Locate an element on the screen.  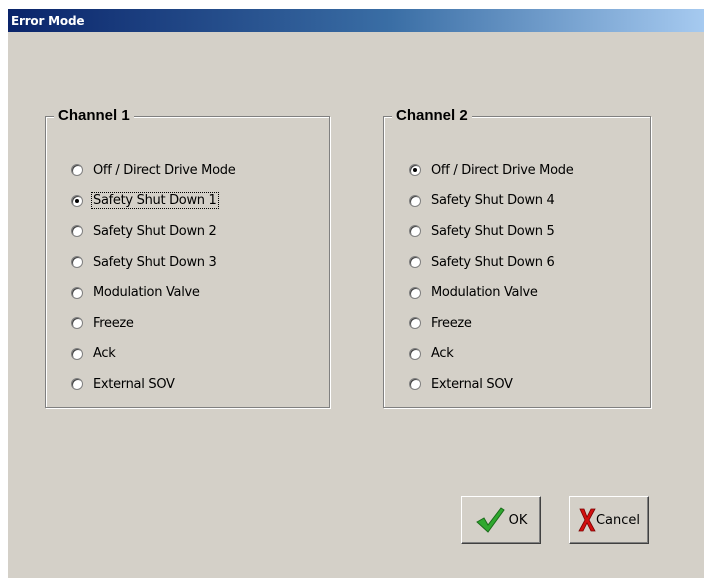
radio-label: Safety Shut Down 5 is located at coordinates (493, 231).